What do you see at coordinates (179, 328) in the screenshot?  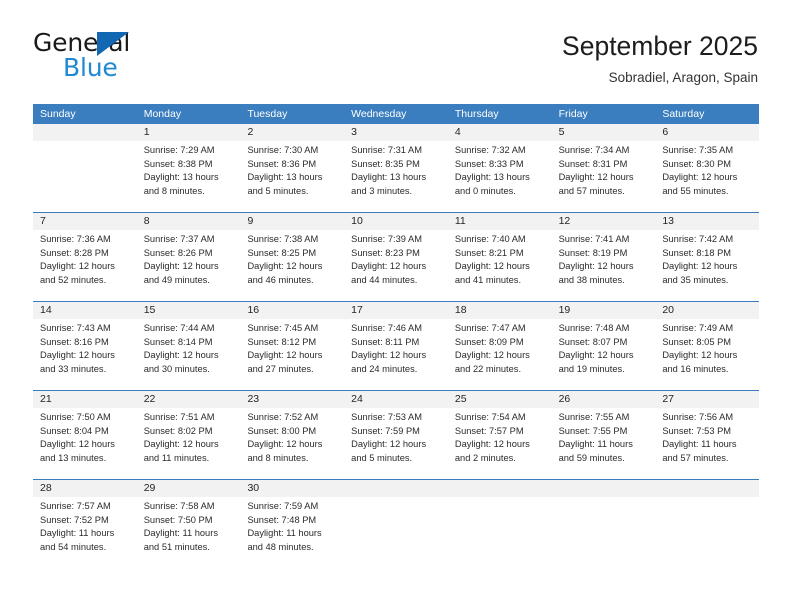 I see `day-detail-line: Sunrise: 7:44 AM` at bounding box center [179, 328].